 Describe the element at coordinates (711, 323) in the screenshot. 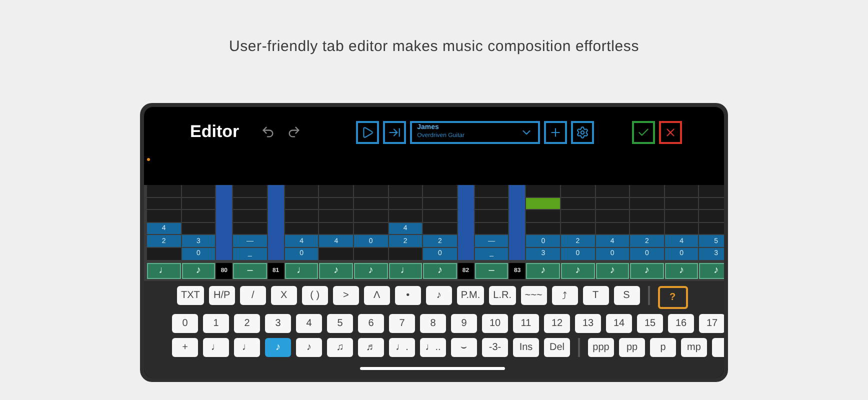

I see `keyboard-key: 17` at that location.